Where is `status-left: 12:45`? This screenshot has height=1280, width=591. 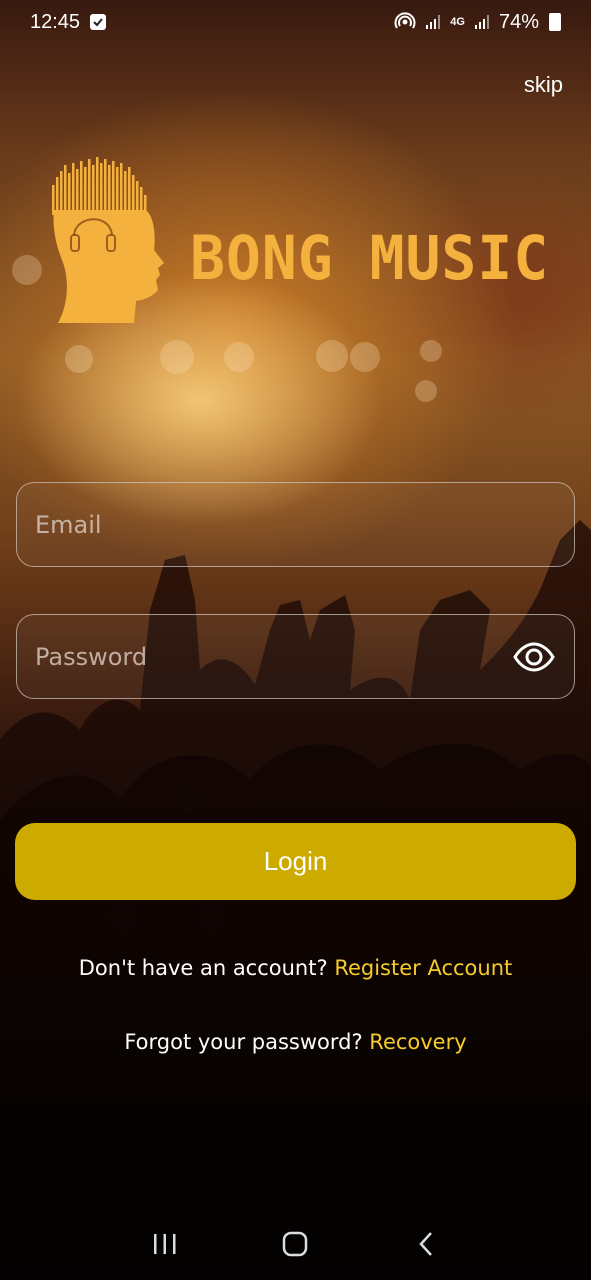
status-left: 12:45 is located at coordinates (68, 22).